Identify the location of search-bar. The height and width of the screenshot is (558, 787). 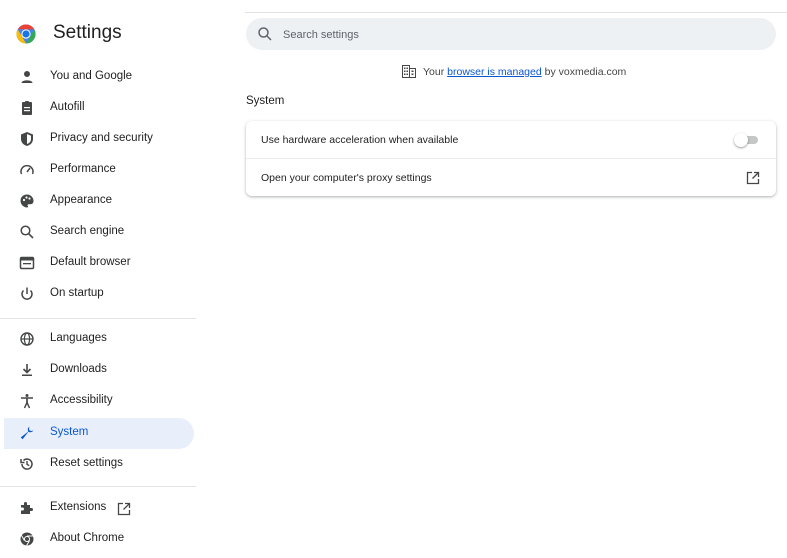
(511, 35).